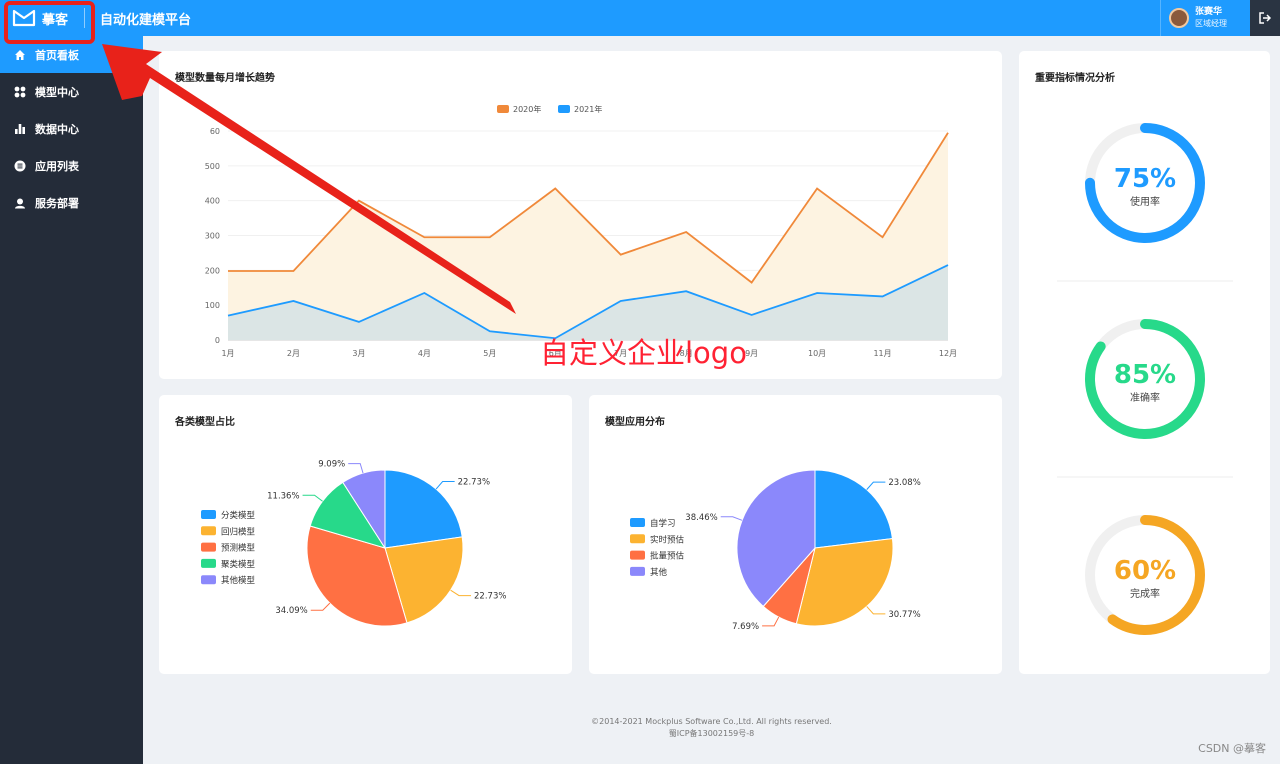 This screenshot has width=1280, height=764. What do you see at coordinates (358, 353) in the screenshot?
I see `x-tick-label: 3月` at bounding box center [358, 353].